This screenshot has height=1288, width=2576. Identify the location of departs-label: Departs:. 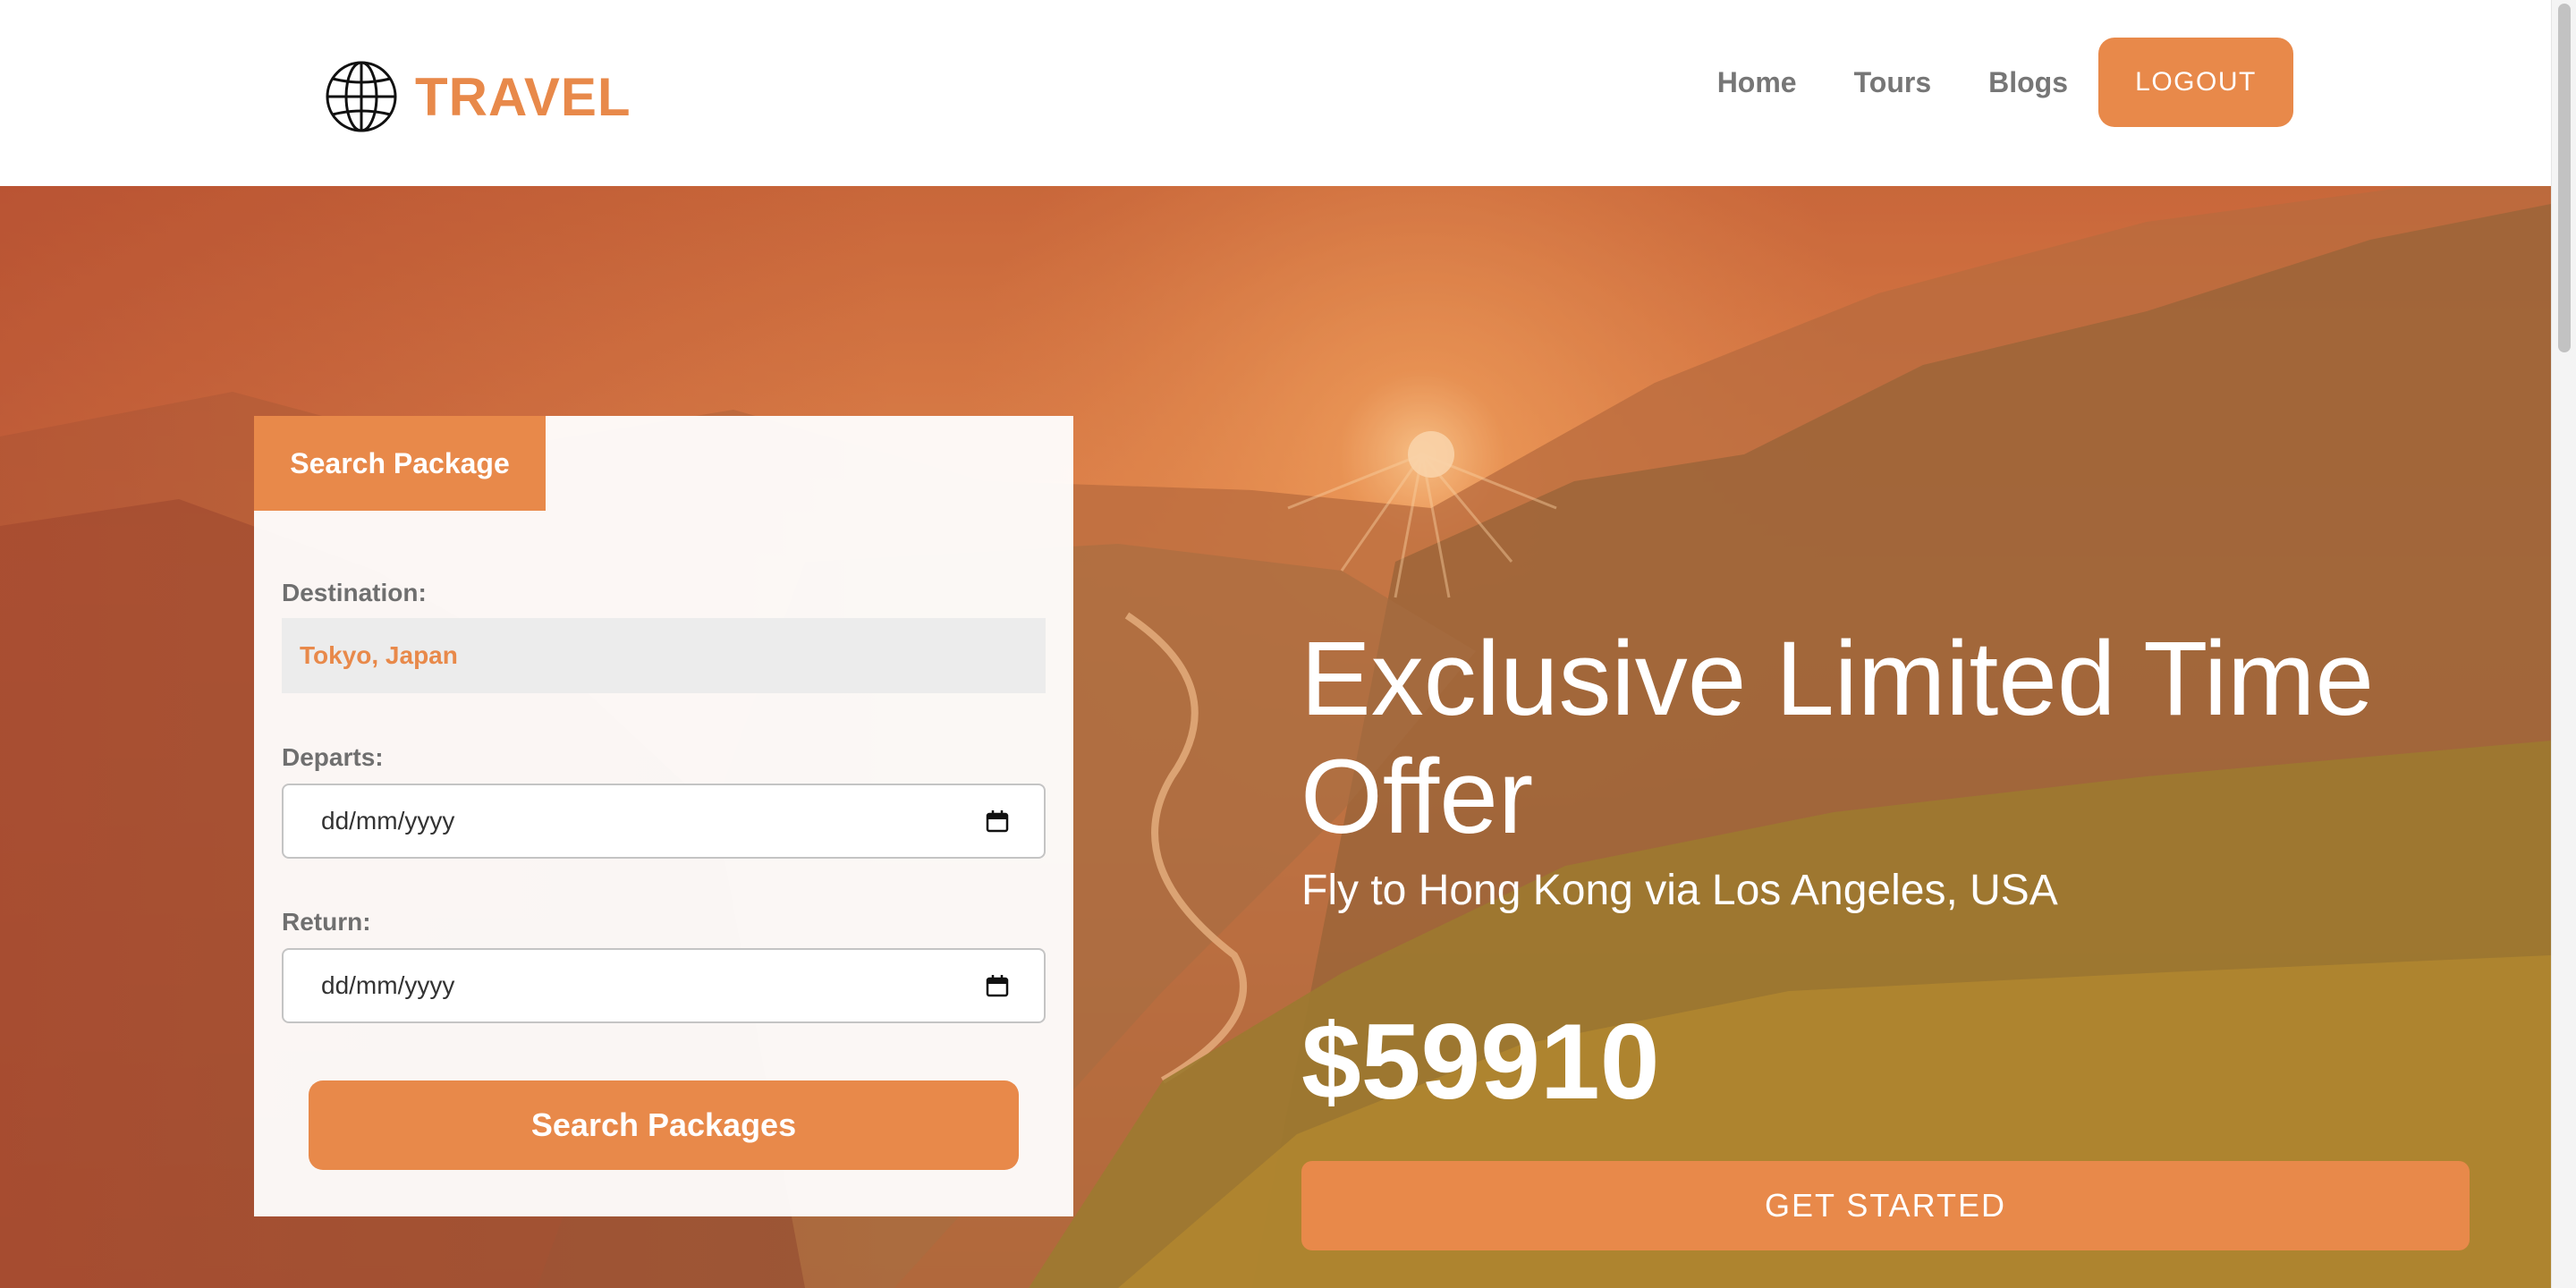
(333, 757).